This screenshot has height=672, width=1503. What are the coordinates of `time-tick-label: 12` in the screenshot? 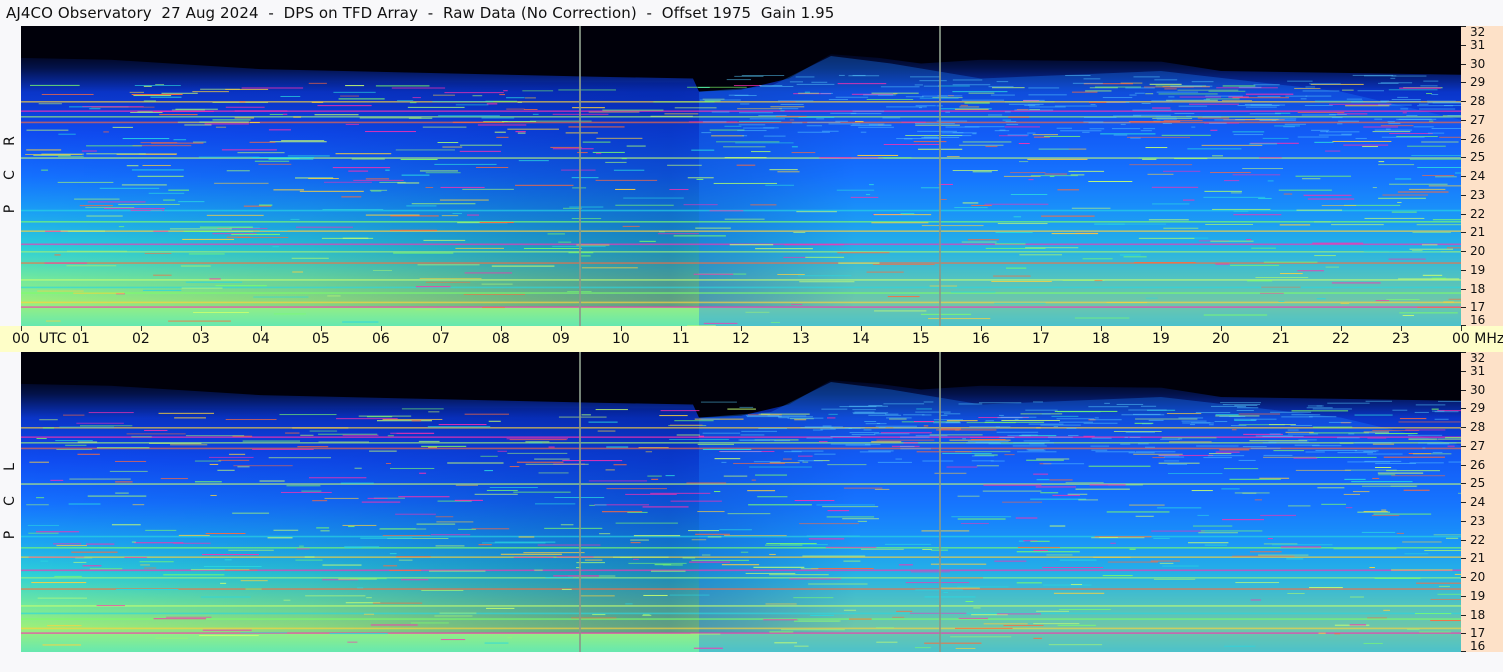 It's located at (741, 339).